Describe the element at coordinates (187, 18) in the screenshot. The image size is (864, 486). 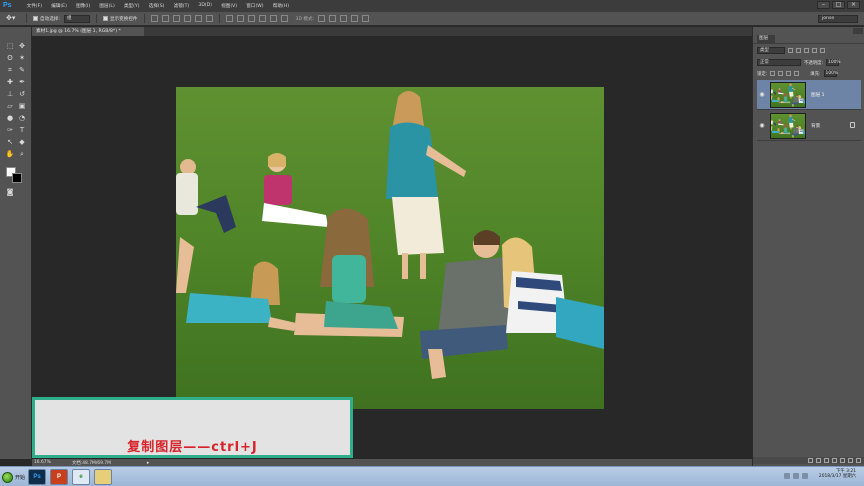
I see `align-left-icon` at that location.